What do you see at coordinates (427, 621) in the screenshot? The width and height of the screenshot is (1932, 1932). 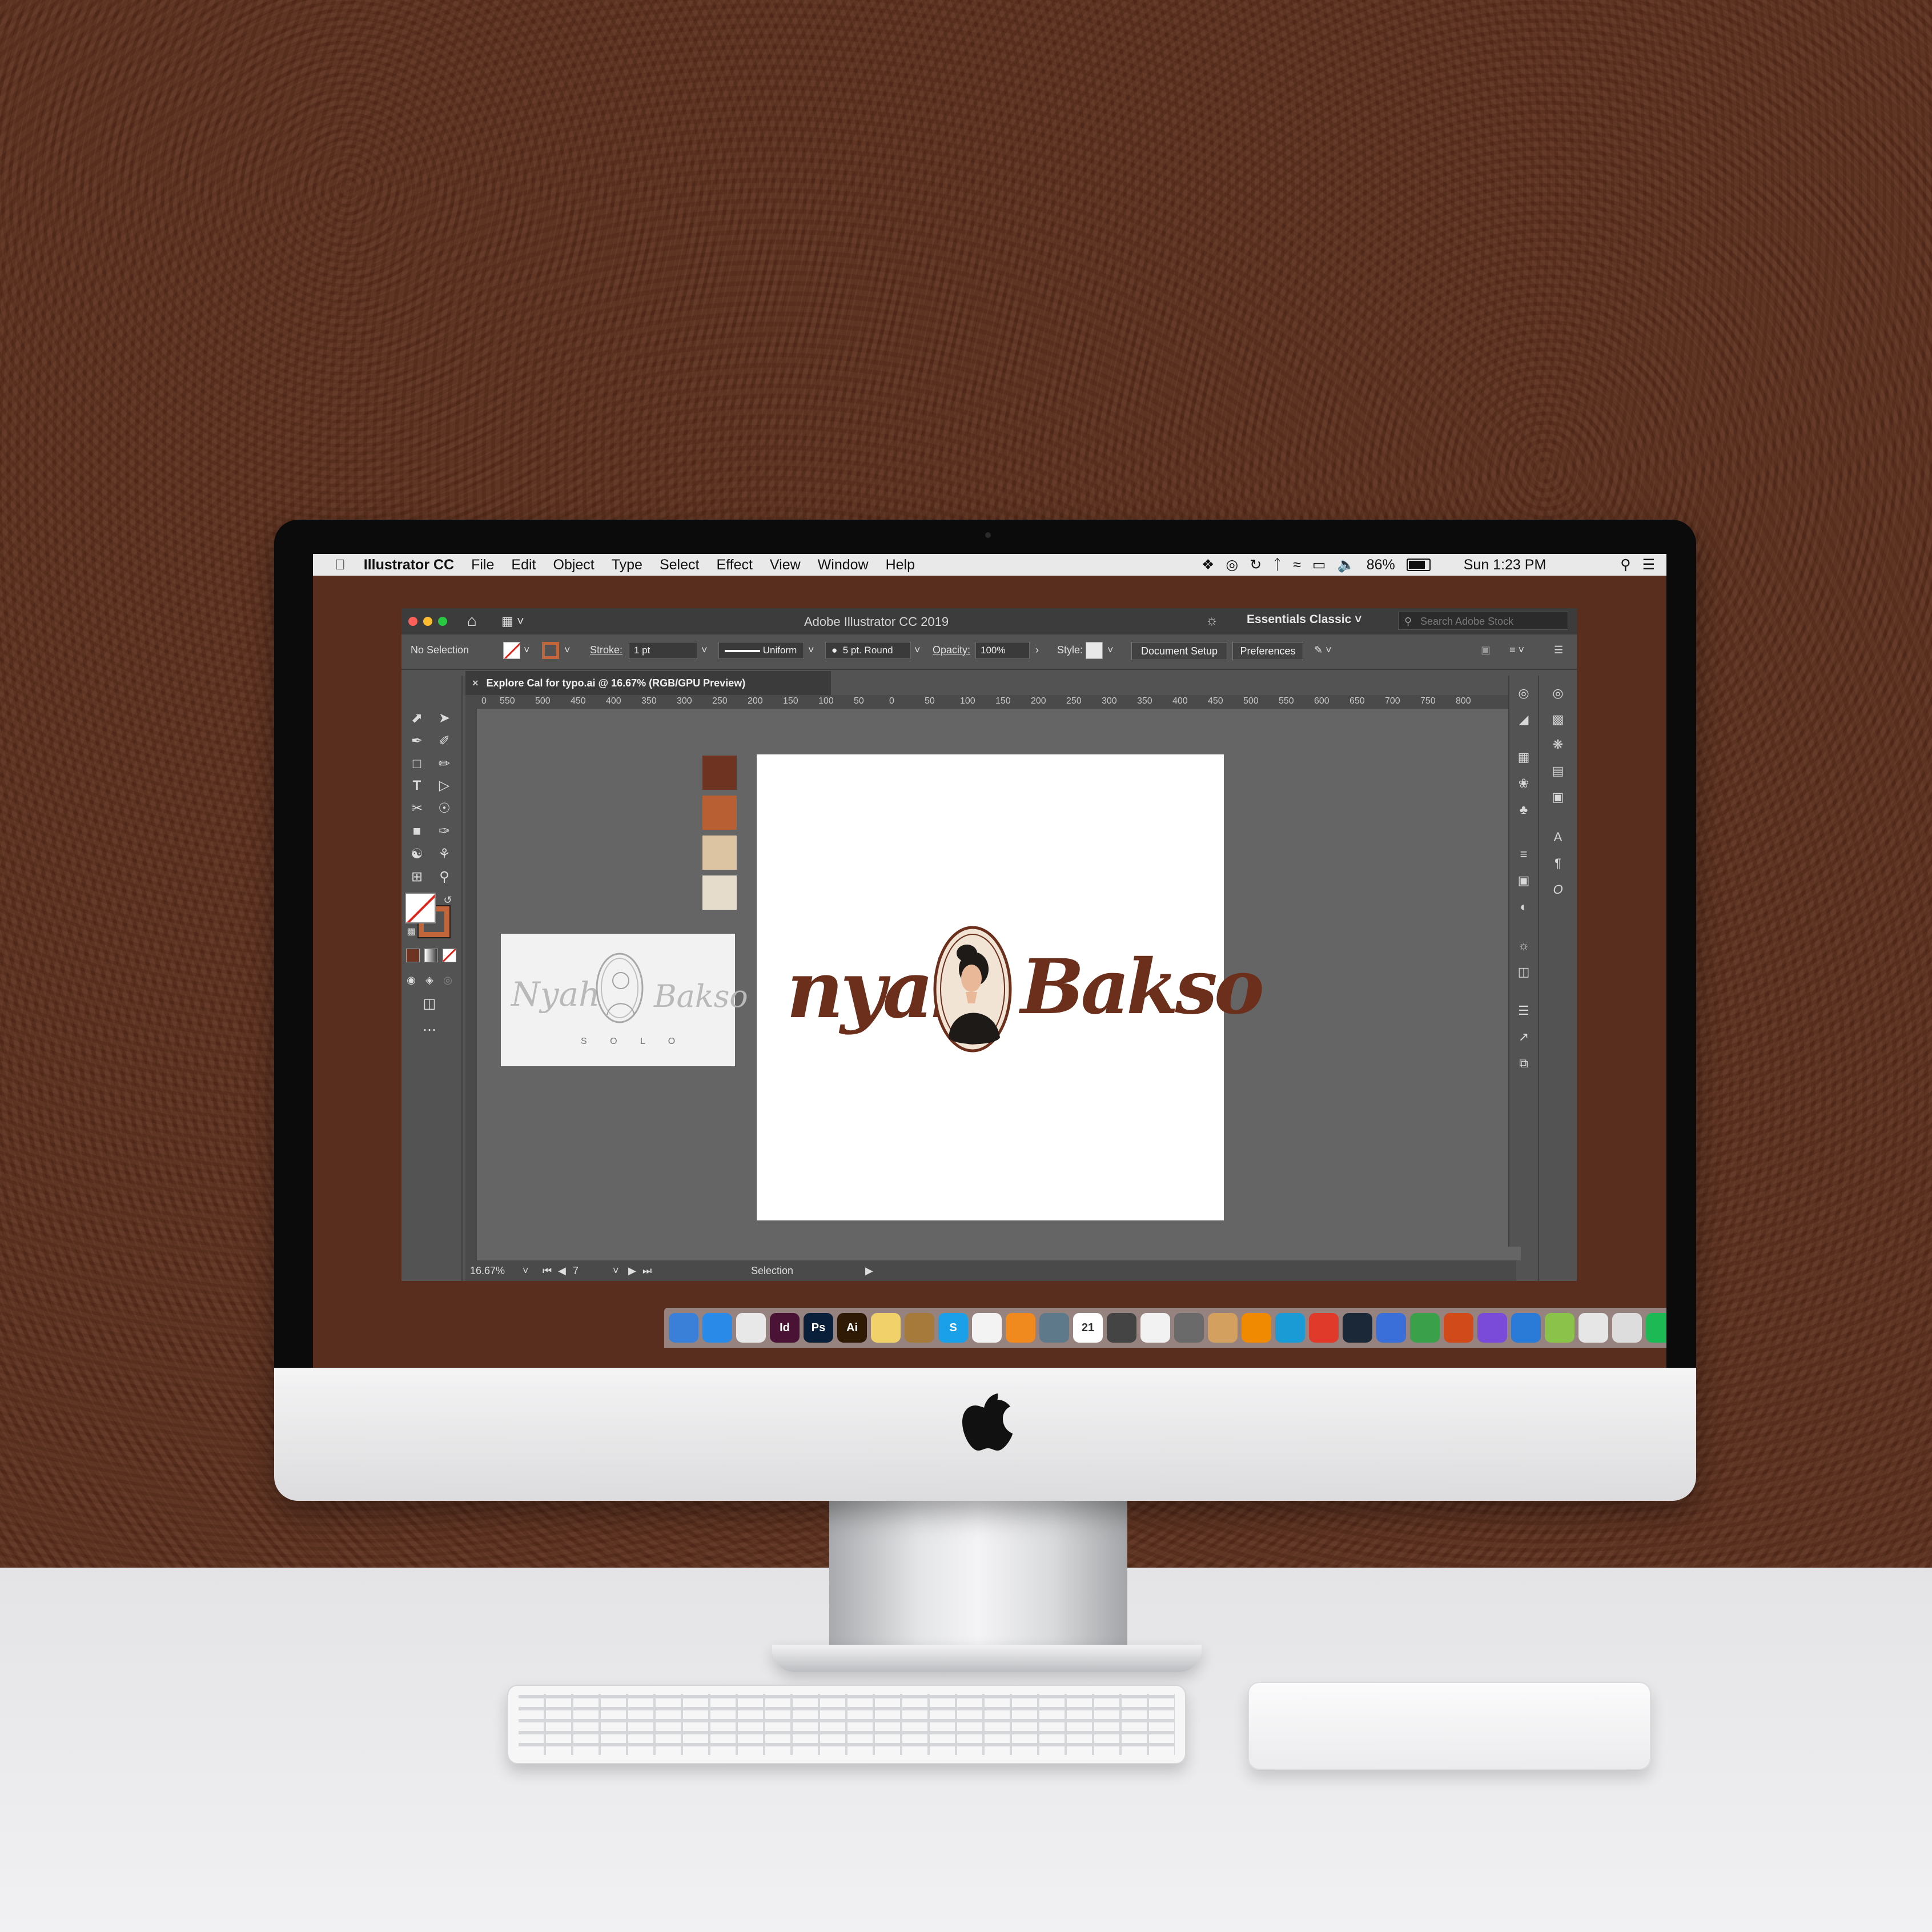 I see `minimize-window-button` at bounding box center [427, 621].